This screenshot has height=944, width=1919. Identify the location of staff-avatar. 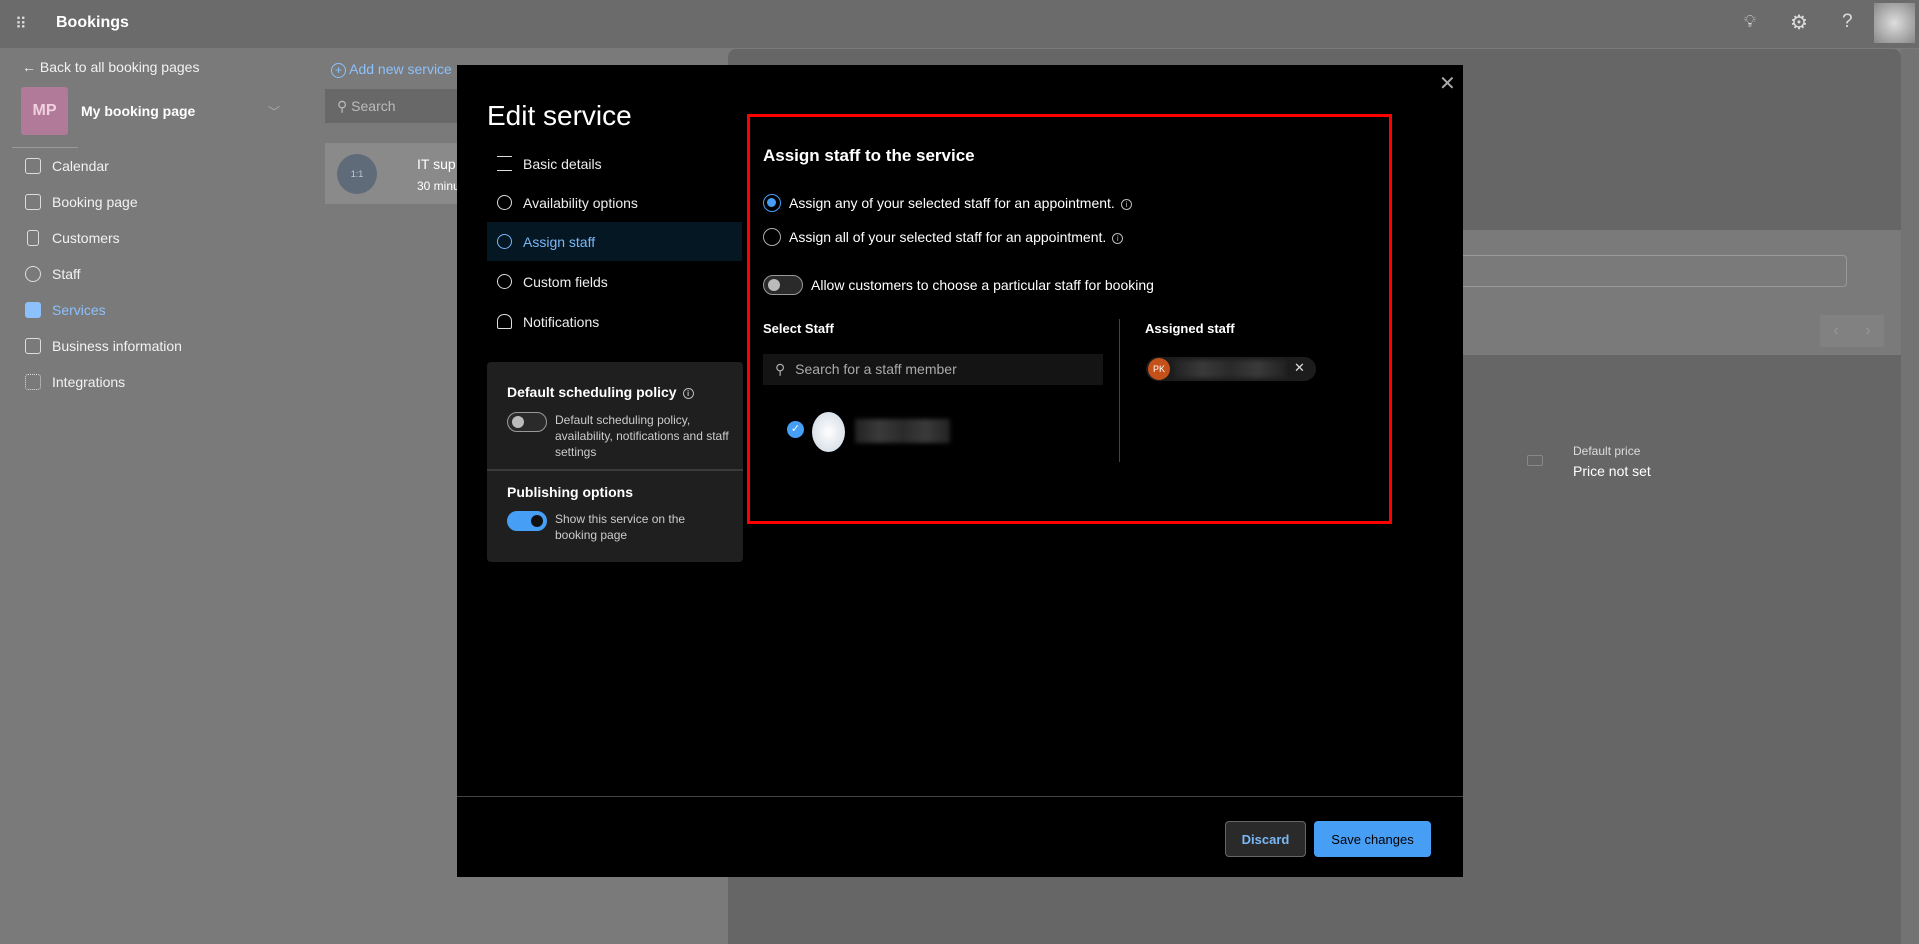
(828, 432).